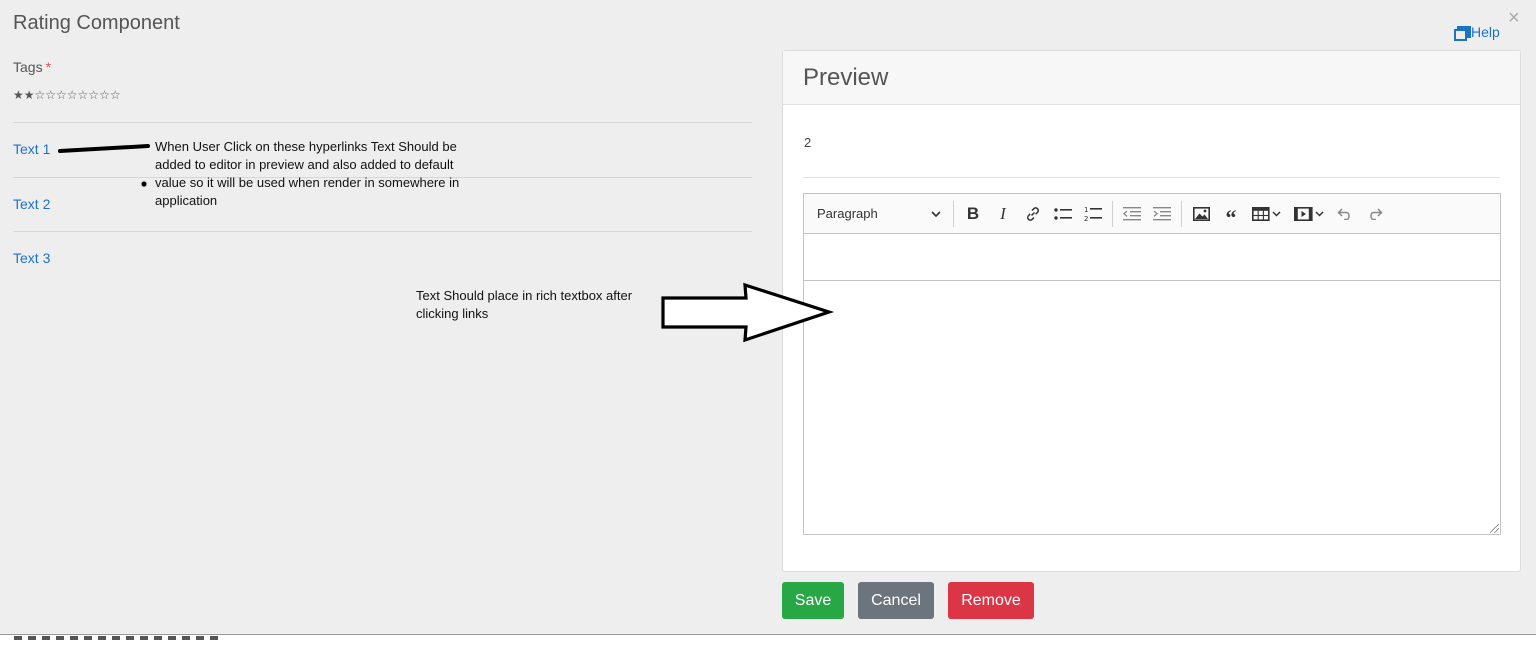 The image size is (1536, 648). I want to click on annotation-dot, so click(144, 184).